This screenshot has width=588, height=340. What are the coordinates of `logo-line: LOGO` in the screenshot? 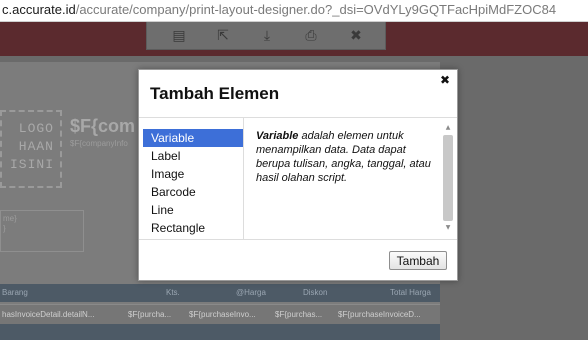 It's located at (36, 128).